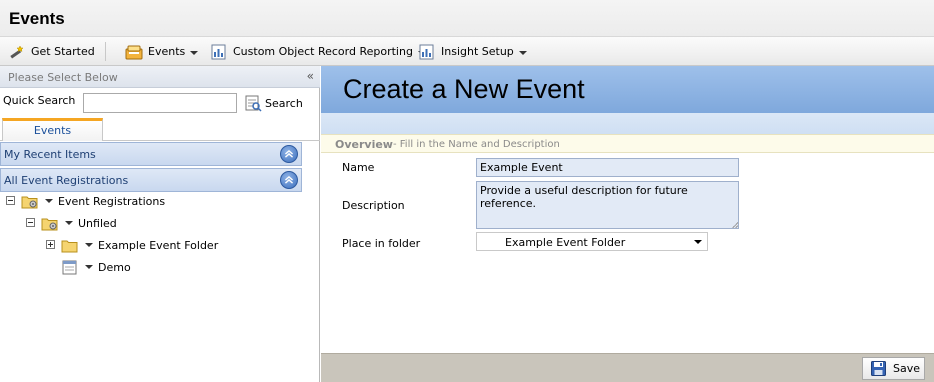 This screenshot has width=934, height=382. What do you see at coordinates (565, 242) in the screenshot?
I see `folder-select-value: Example Event Folder` at bounding box center [565, 242].